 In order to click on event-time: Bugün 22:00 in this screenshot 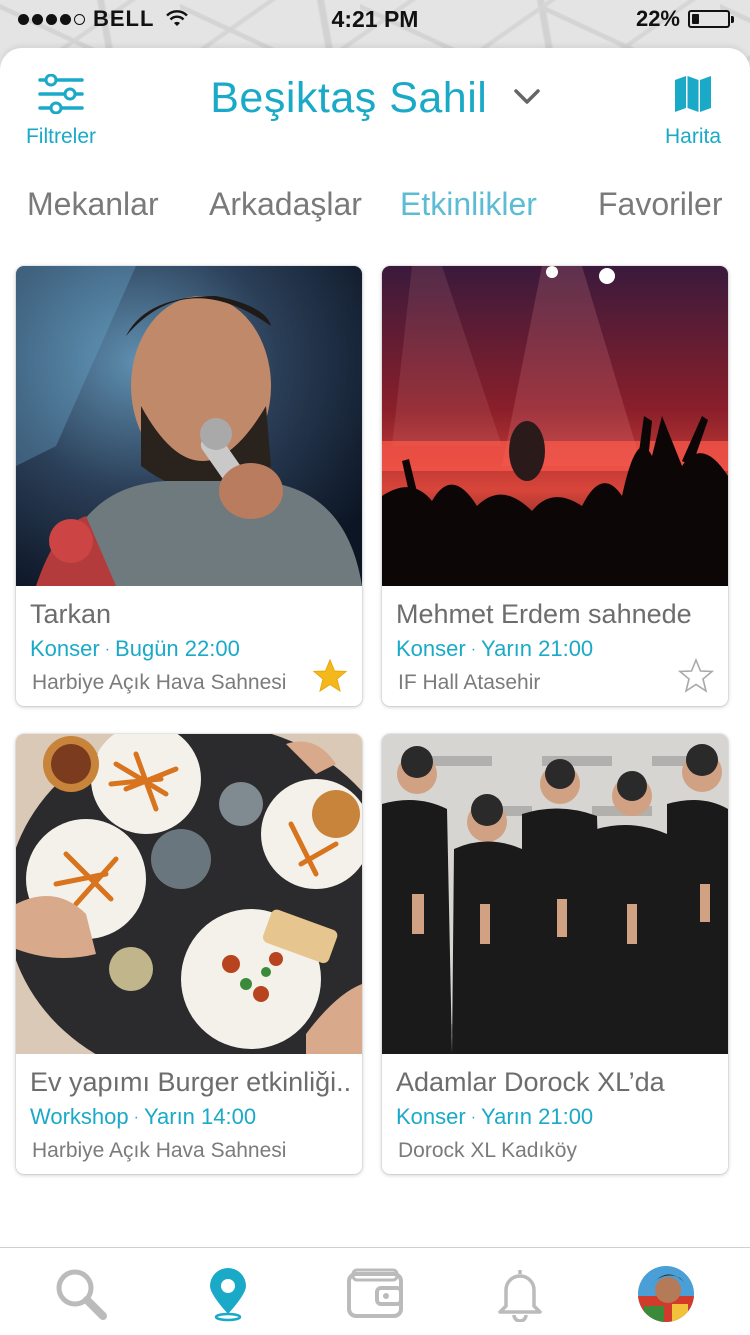, I will do `click(177, 648)`.